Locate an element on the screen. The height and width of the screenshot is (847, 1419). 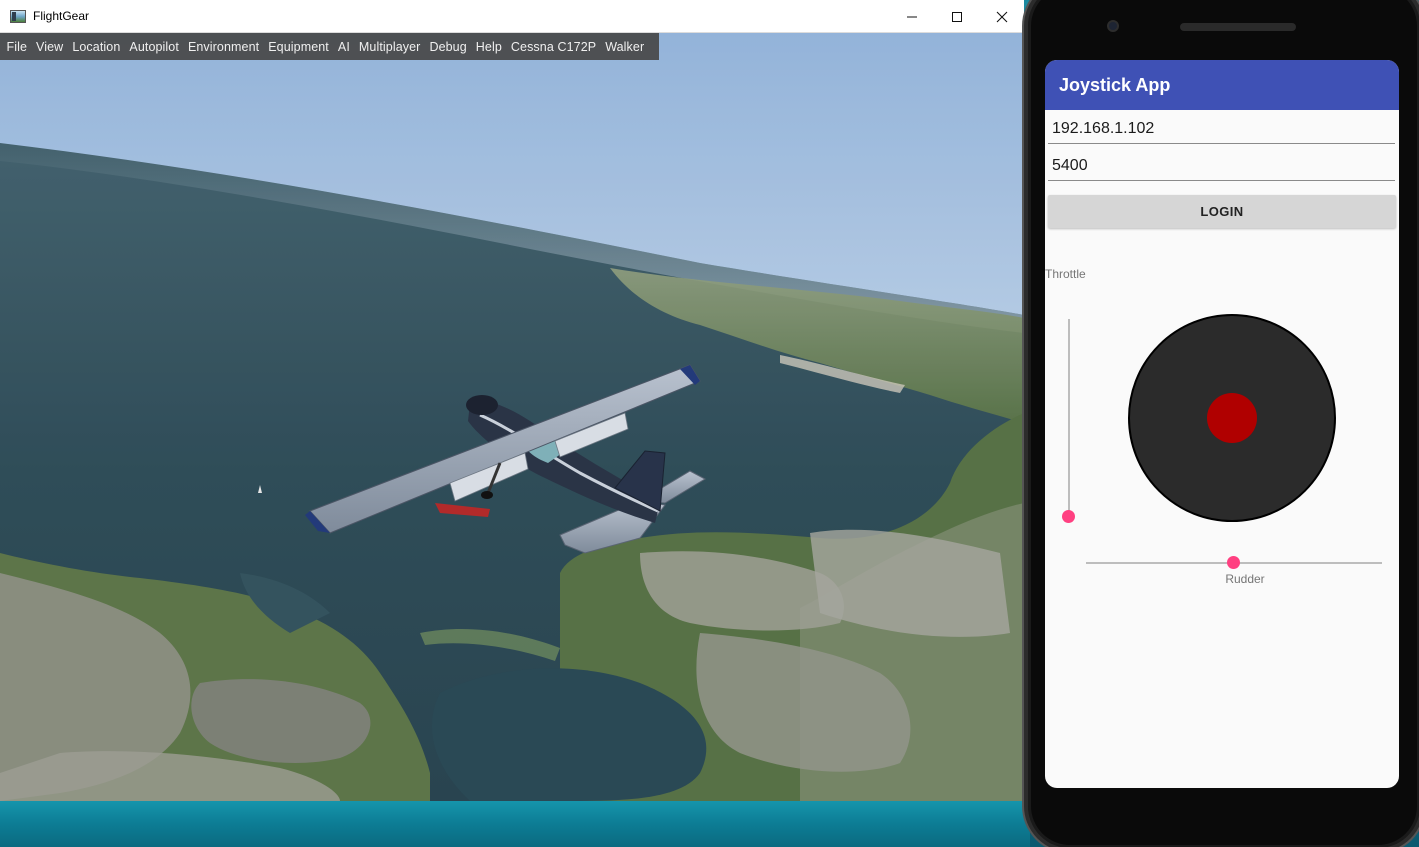
port-input is located at coordinates (1221, 166).